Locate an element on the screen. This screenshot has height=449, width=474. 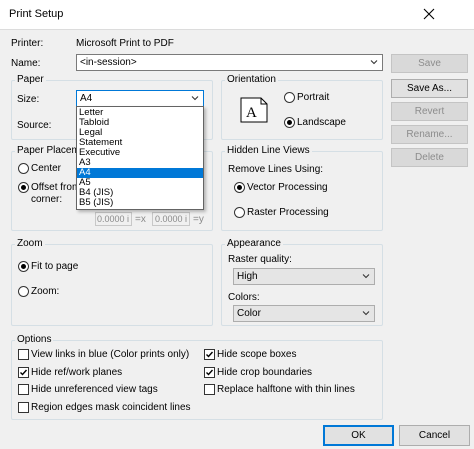
paper-group-title: Paper is located at coordinates (30, 79).